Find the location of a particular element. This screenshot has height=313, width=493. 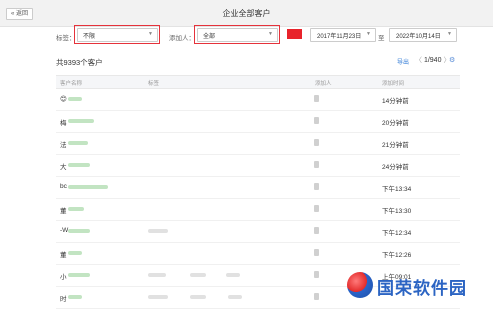

table-row: 董 下午12:26 is located at coordinates (258, 253).